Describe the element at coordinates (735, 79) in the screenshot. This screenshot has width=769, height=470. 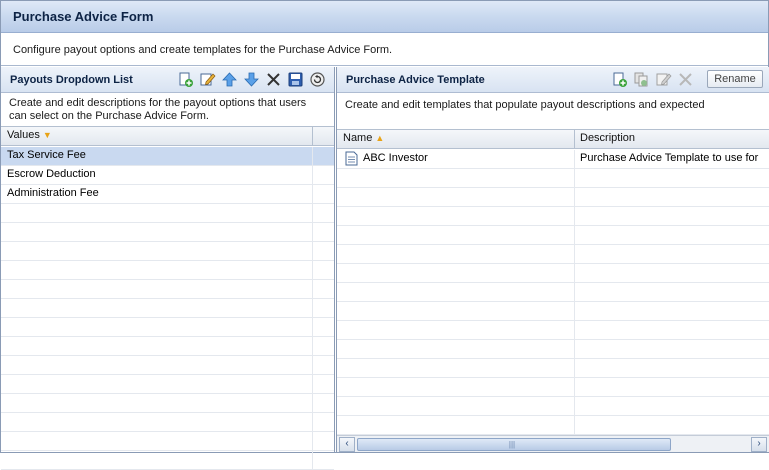
I see `rename-button: Rename` at that location.